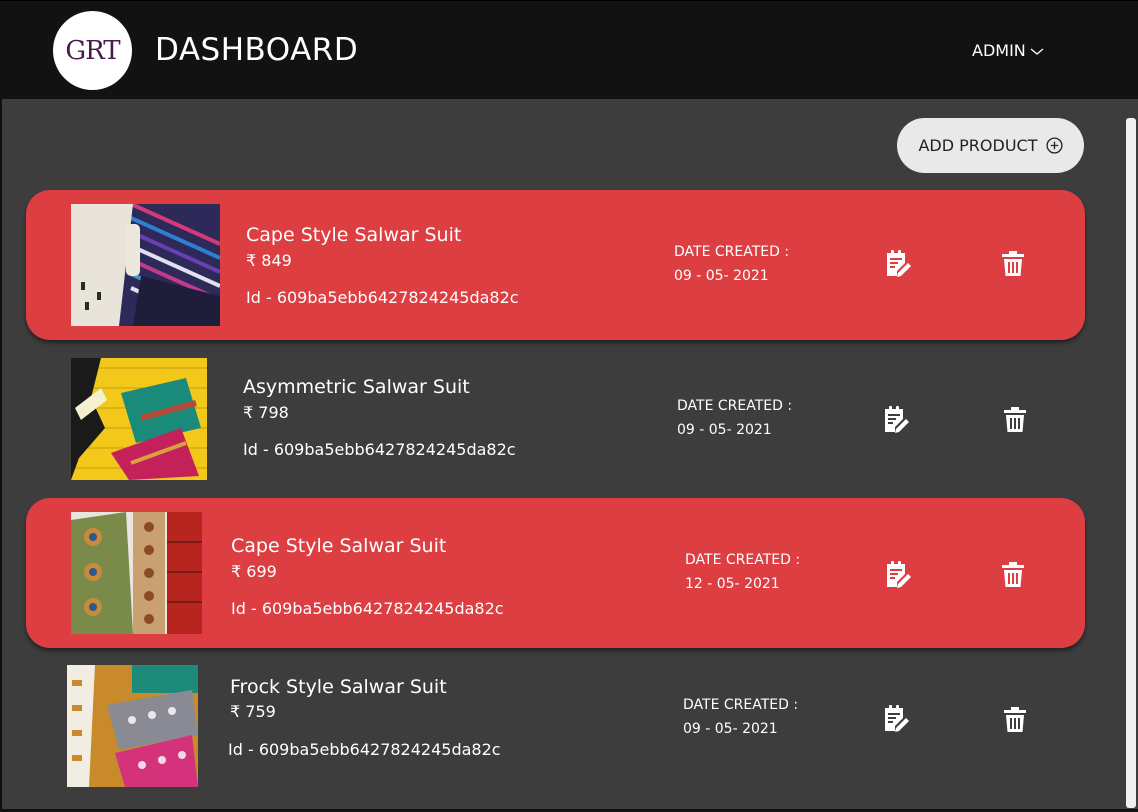 The width and height of the screenshot is (1138, 812). I want to click on add-product-label: ADD PRODUCT, so click(978, 145).